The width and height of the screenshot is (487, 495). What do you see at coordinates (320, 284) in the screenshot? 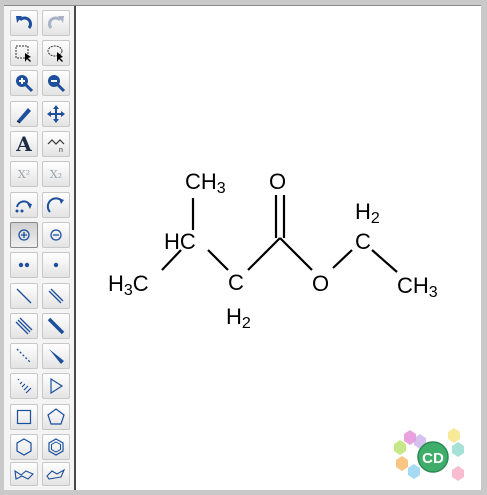
I see `atom-ester-o: O` at bounding box center [320, 284].